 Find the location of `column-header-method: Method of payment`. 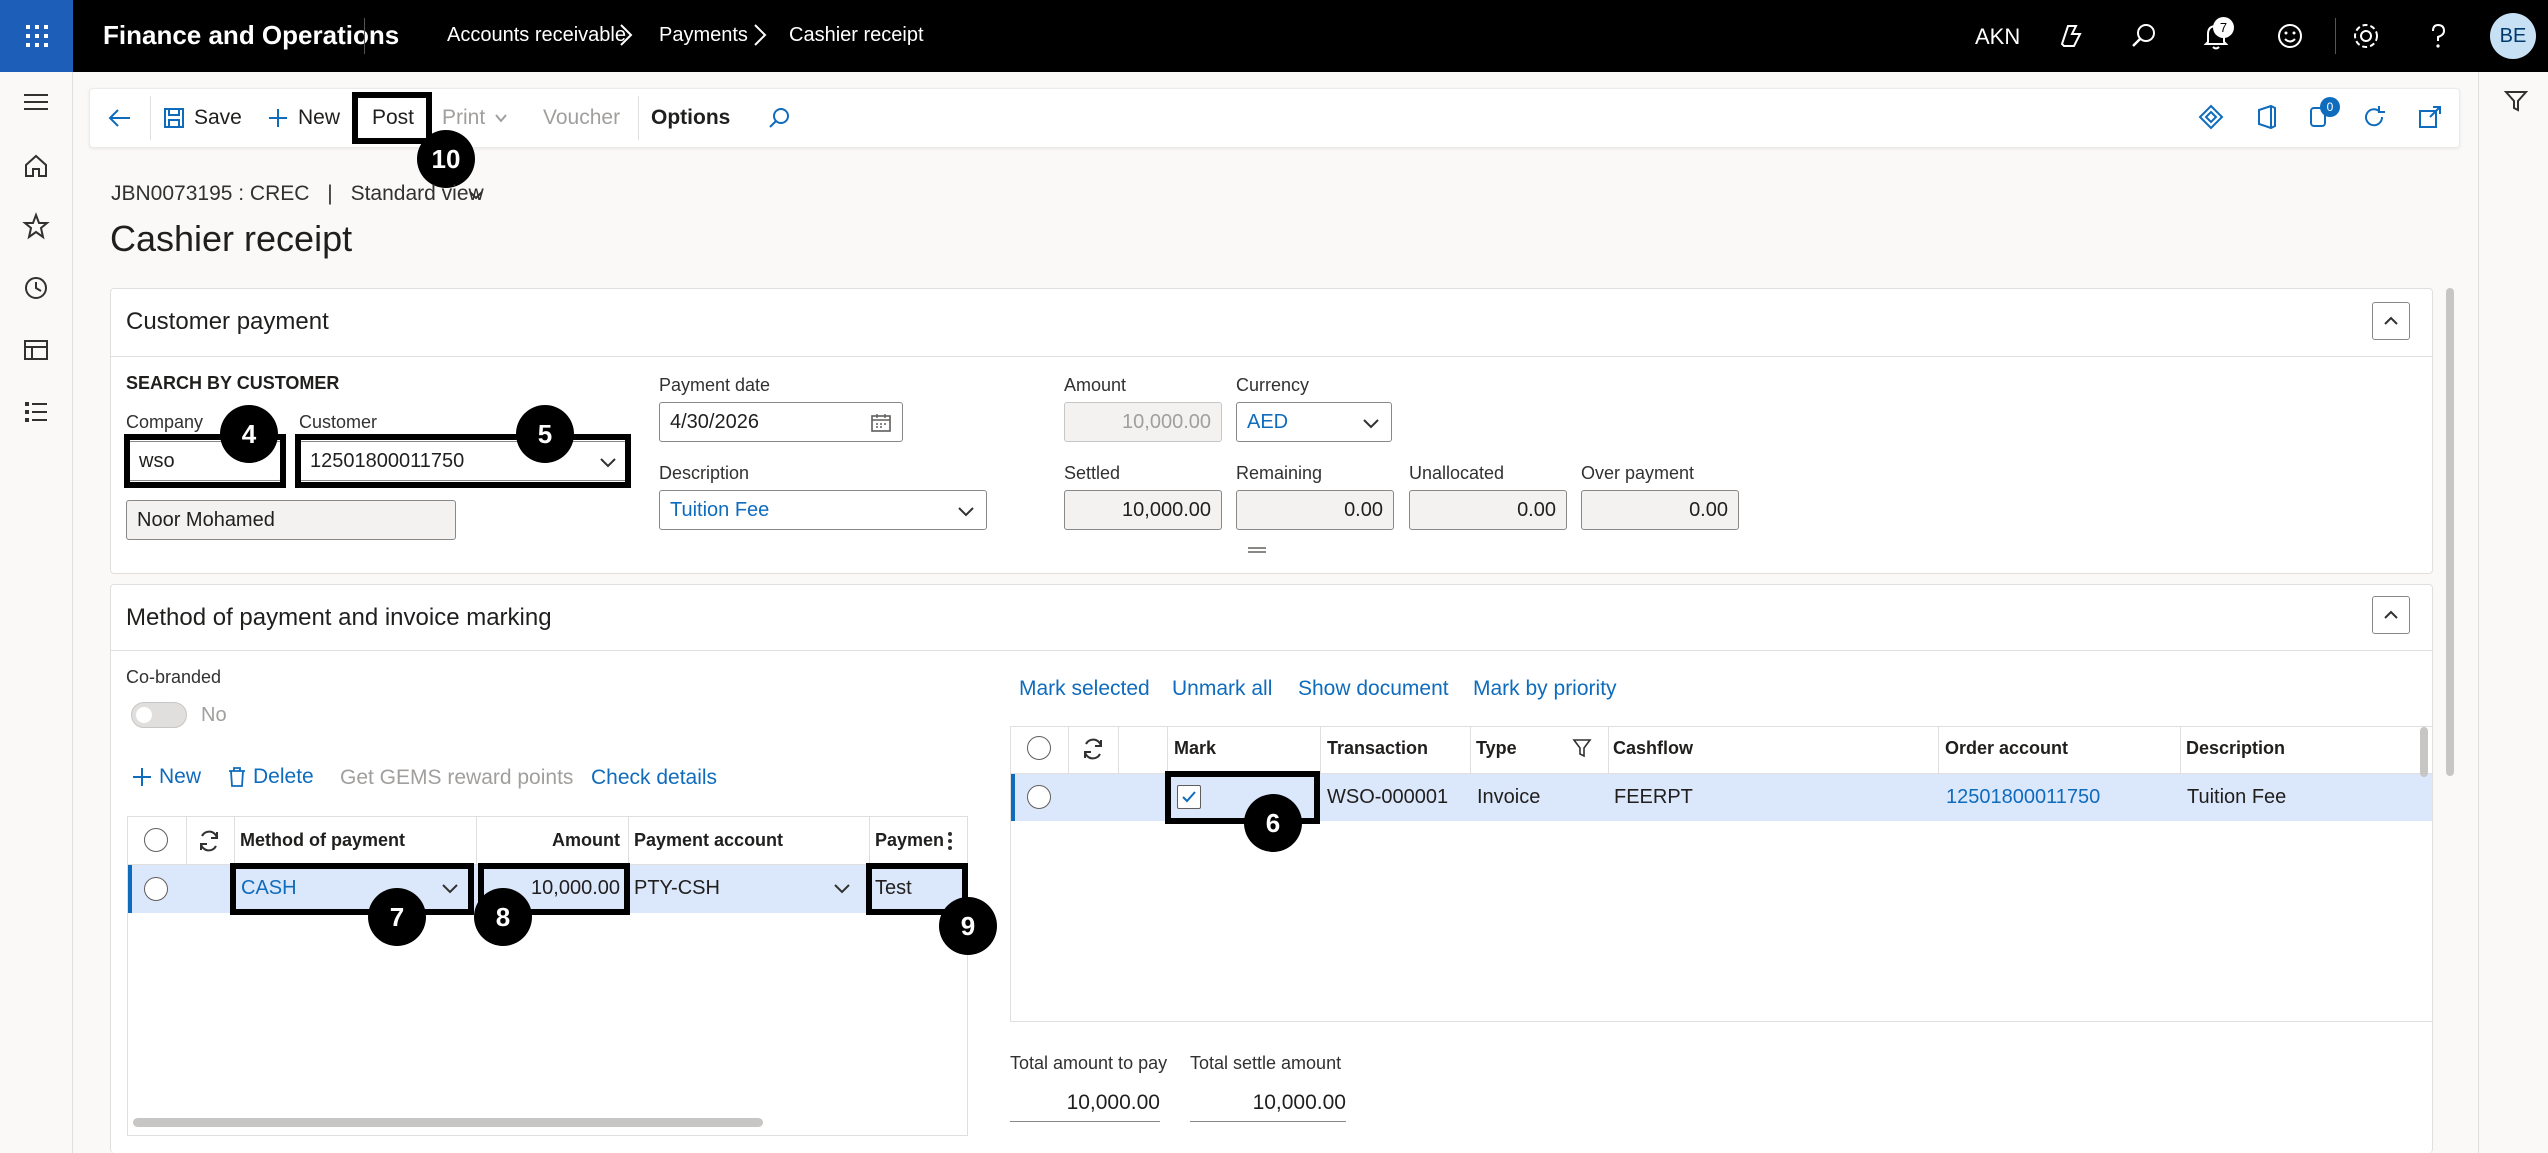

column-header-method: Method of payment is located at coordinates (322, 840).